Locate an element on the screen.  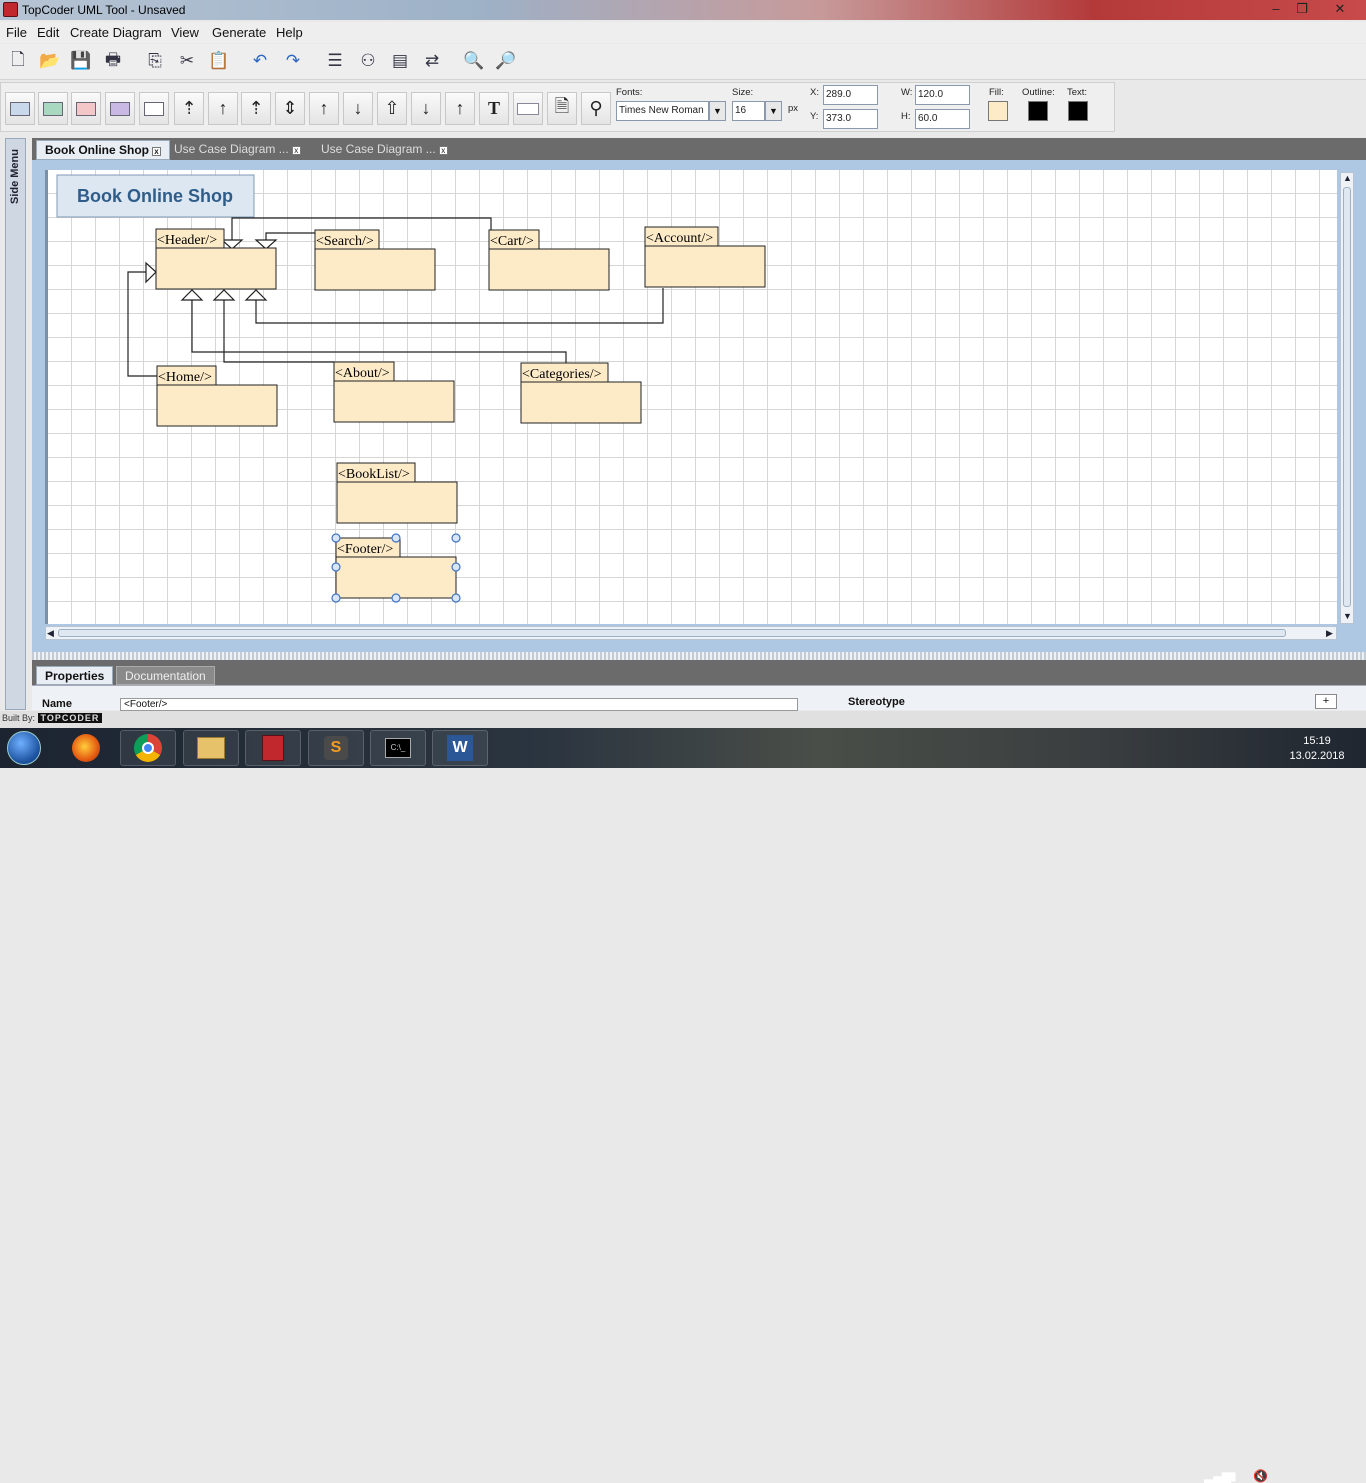
start-orb-icon is located at coordinates (24, 748).